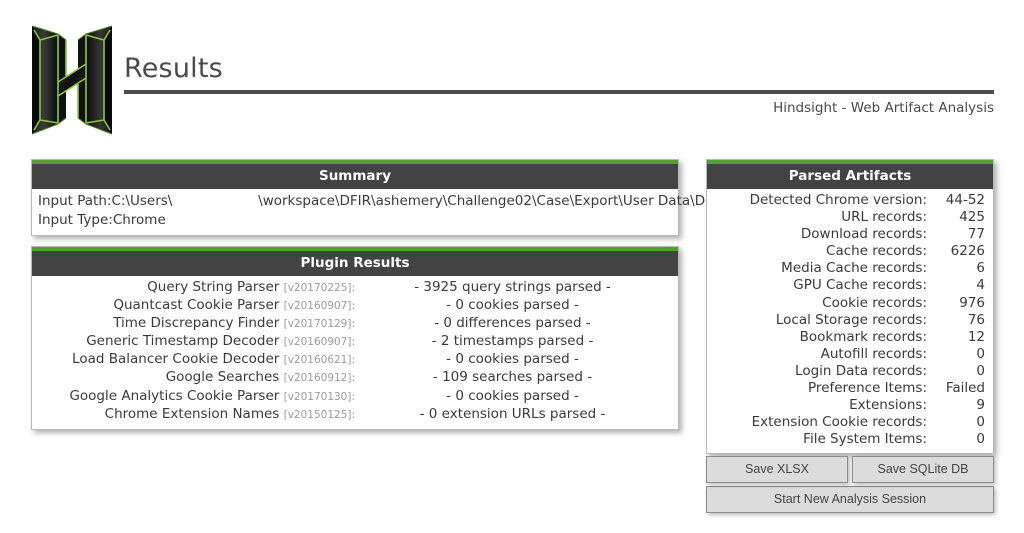 This screenshot has height=533, width=1024. What do you see at coordinates (512, 341) in the screenshot?
I see `plugin-result: - 2 timestamps parsed -` at bounding box center [512, 341].